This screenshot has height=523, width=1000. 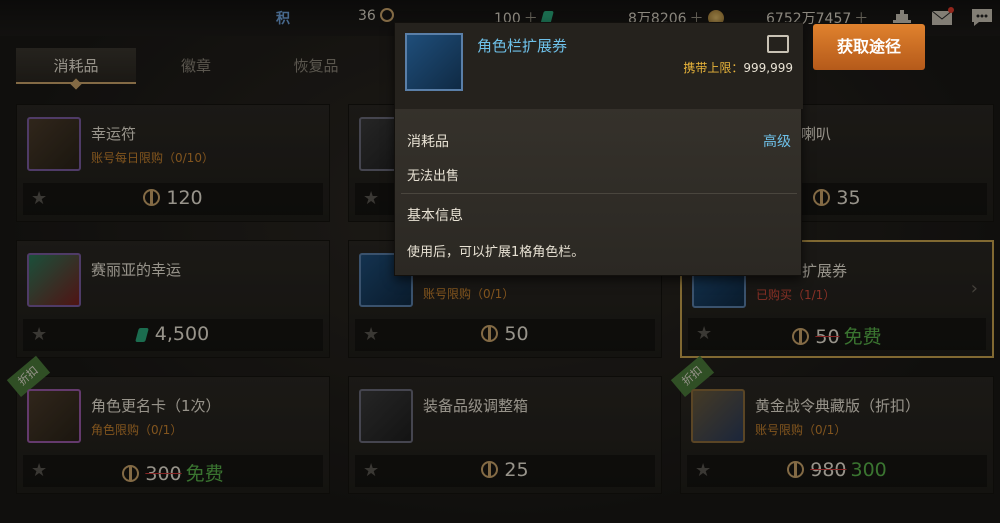 I want to click on item-grade: 高级, so click(x=777, y=142).